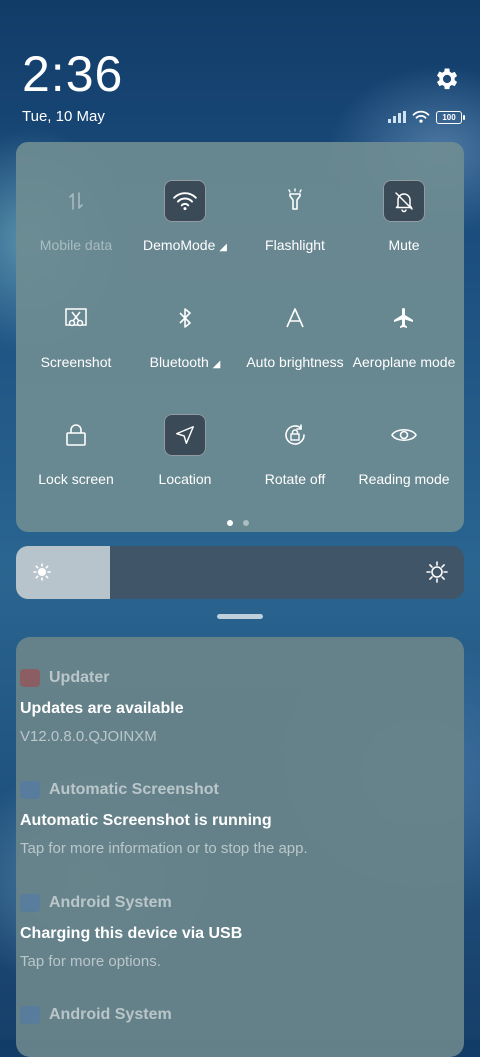  Describe the element at coordinates (238, 523) in the screenshot. I see `page-indicator` at that location.